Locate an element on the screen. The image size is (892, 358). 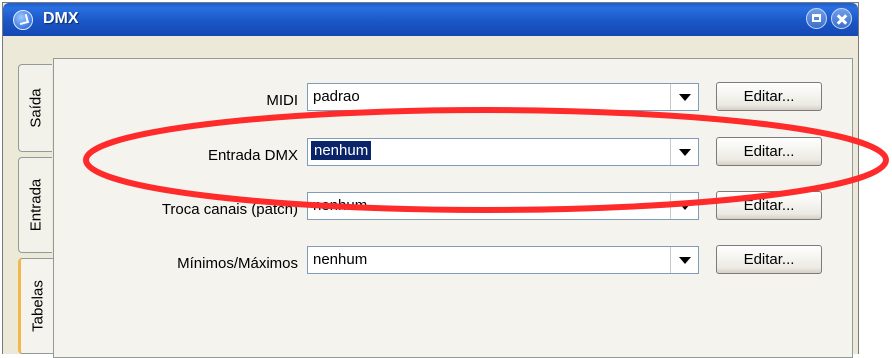
minimos-maximos-dropdown-arrow-icon is located at coordinates (684, 260).